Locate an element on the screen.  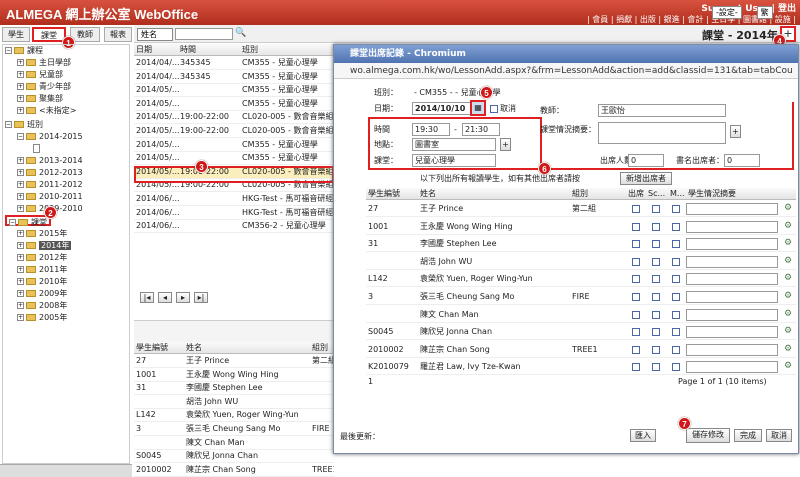
time-to-select: 21:30 is located at coordinates (481, 129).